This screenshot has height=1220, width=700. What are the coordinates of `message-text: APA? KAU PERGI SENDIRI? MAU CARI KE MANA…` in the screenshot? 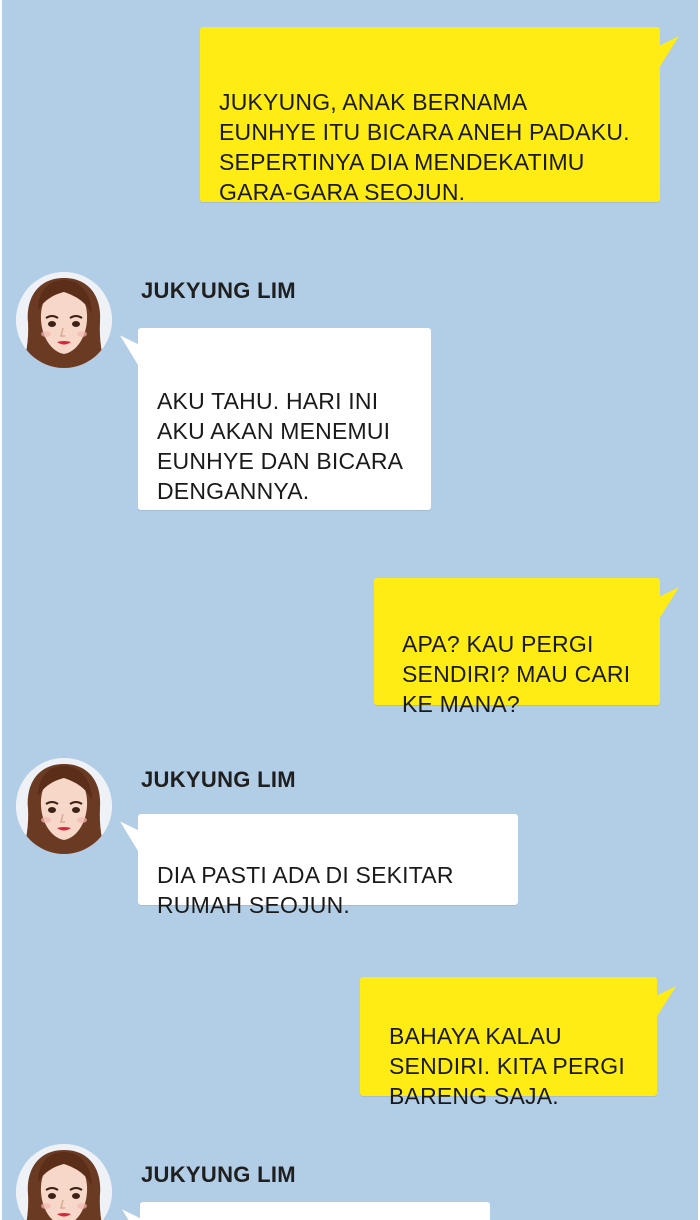 It's located at (516, 674).